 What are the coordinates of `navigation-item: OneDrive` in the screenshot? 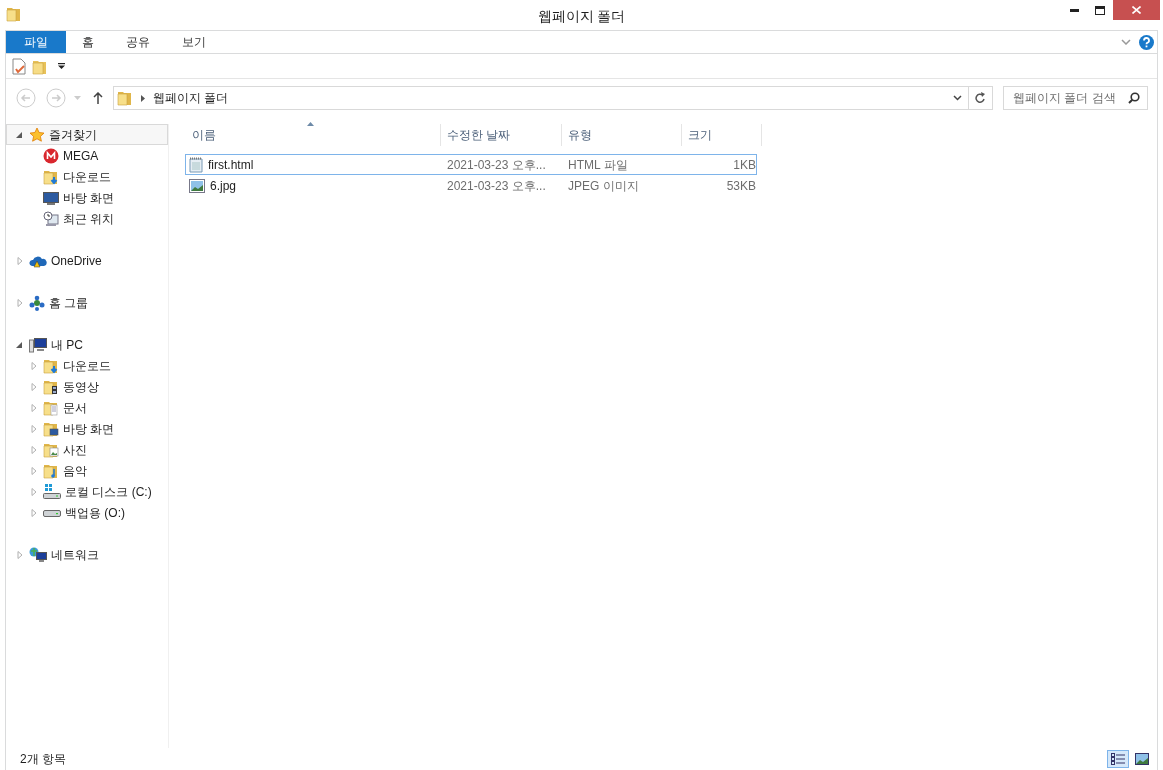 It's located at (87, 260).